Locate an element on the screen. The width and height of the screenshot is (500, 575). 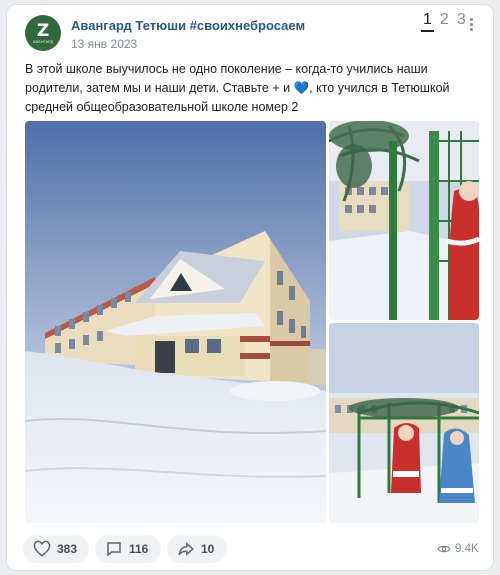
comment-button: 116 is located at coordinates (128, 549).